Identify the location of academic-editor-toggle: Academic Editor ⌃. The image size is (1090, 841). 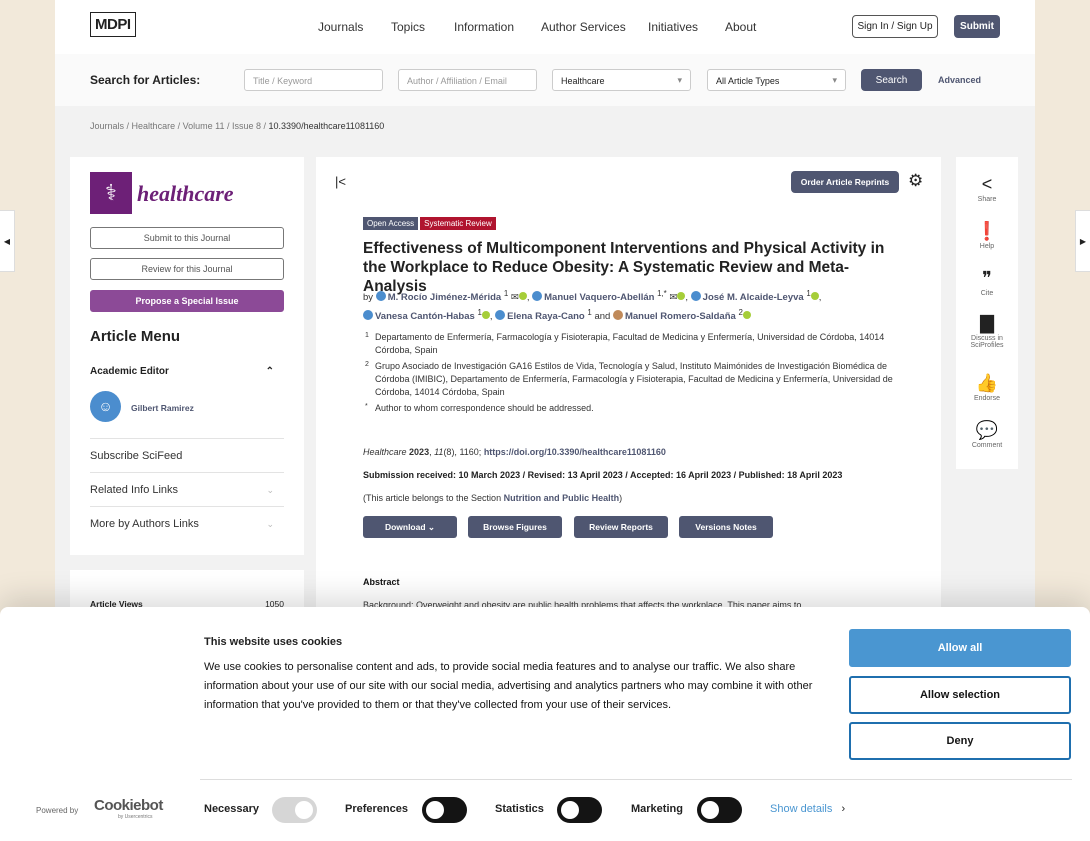
(187, 371).